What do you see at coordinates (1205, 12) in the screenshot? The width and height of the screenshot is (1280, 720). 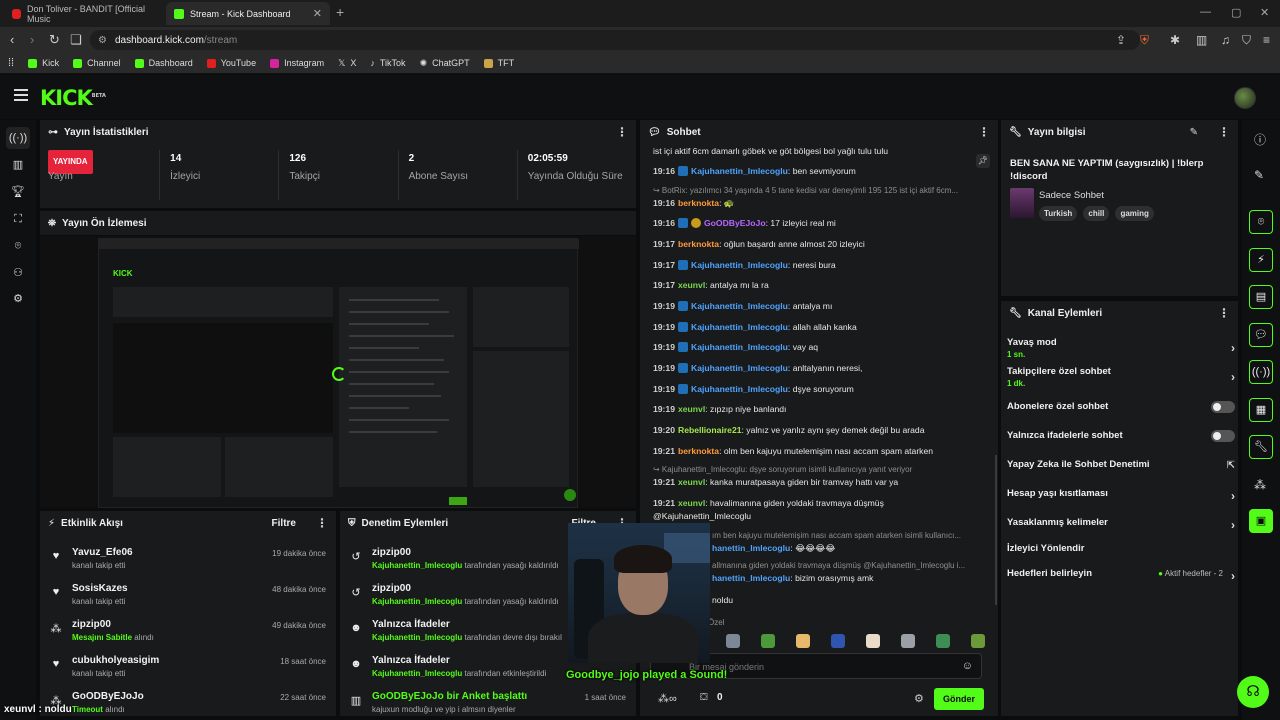 I see `minimize-icon: —` at bounding box center [1205, 12].